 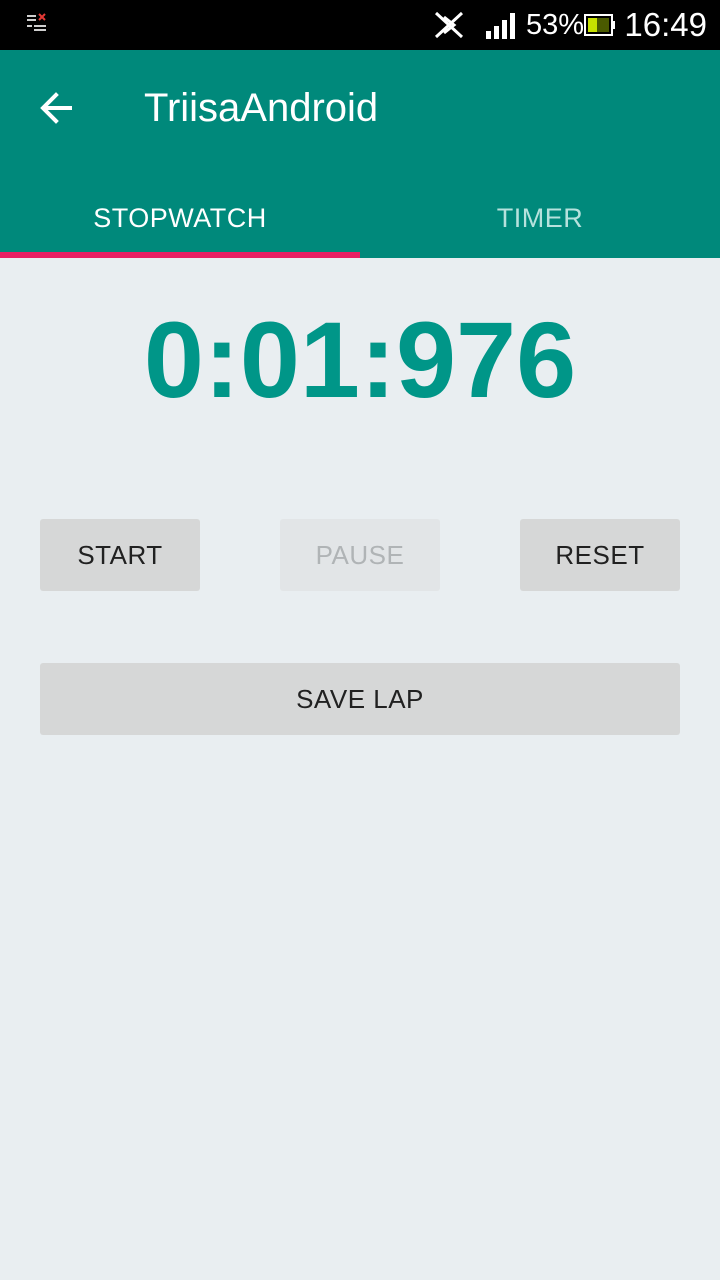 What do you see at coordinates (600, 555) in the screenshot?
I see `reset-button: RESET` at bounding box center [600, 555].